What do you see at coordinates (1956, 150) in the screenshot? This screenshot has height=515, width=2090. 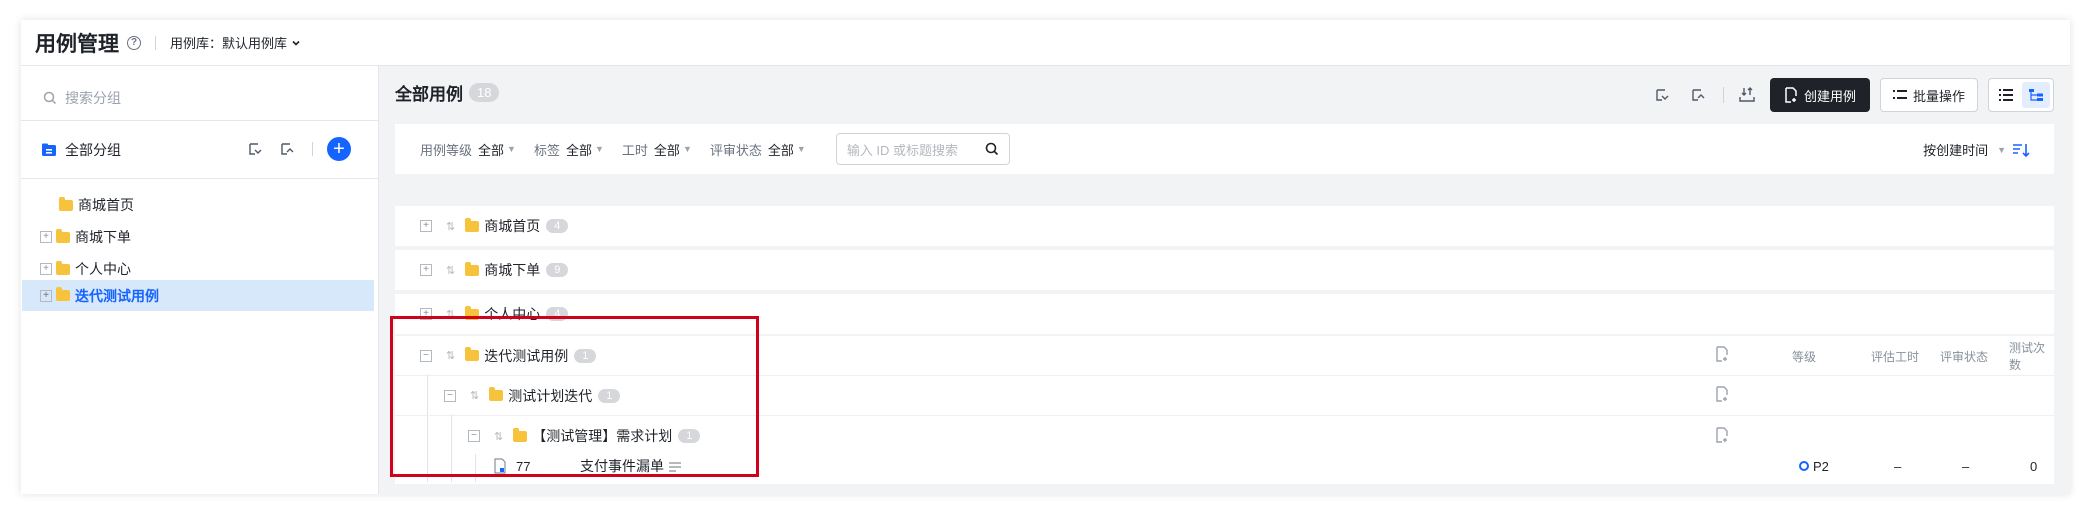 I see `sort-label: 按创建时间` at bounding box center [1956, 150].